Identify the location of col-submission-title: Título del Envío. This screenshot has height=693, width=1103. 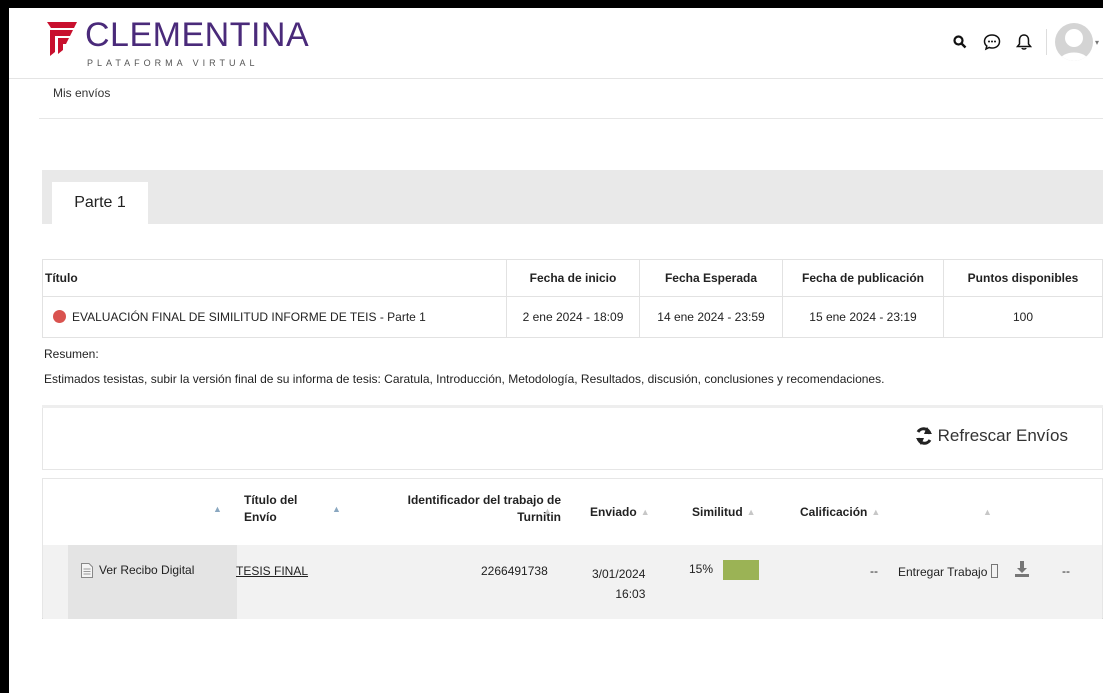
(270, 509).